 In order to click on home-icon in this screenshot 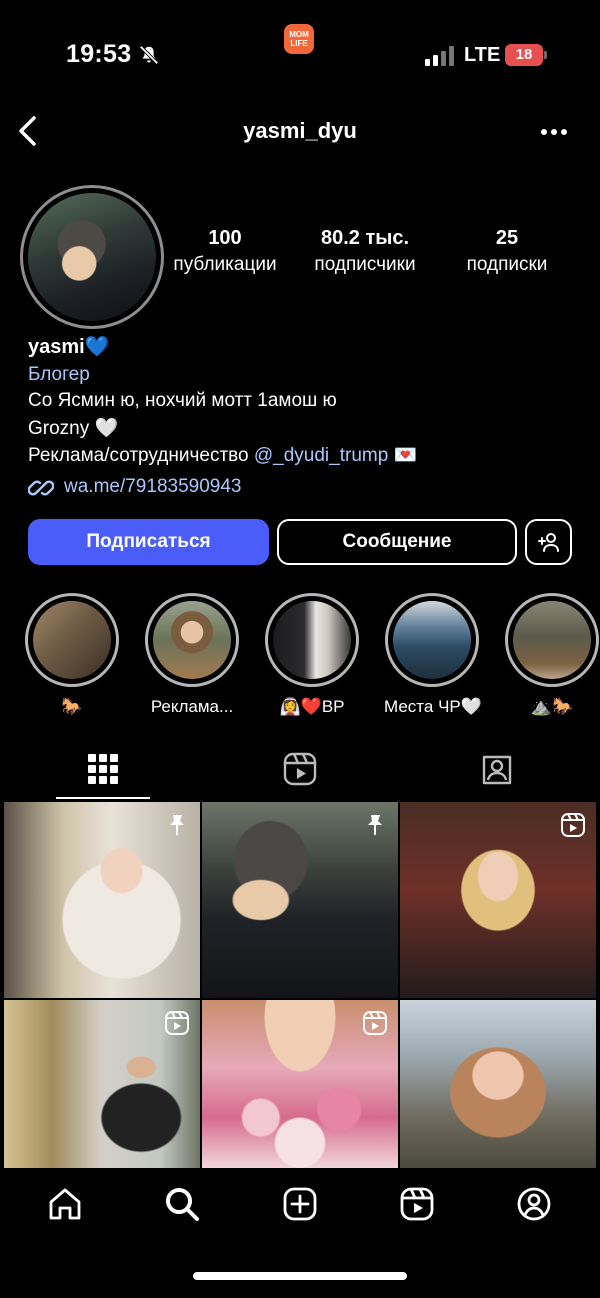, I will do `click(65, 1204)`.